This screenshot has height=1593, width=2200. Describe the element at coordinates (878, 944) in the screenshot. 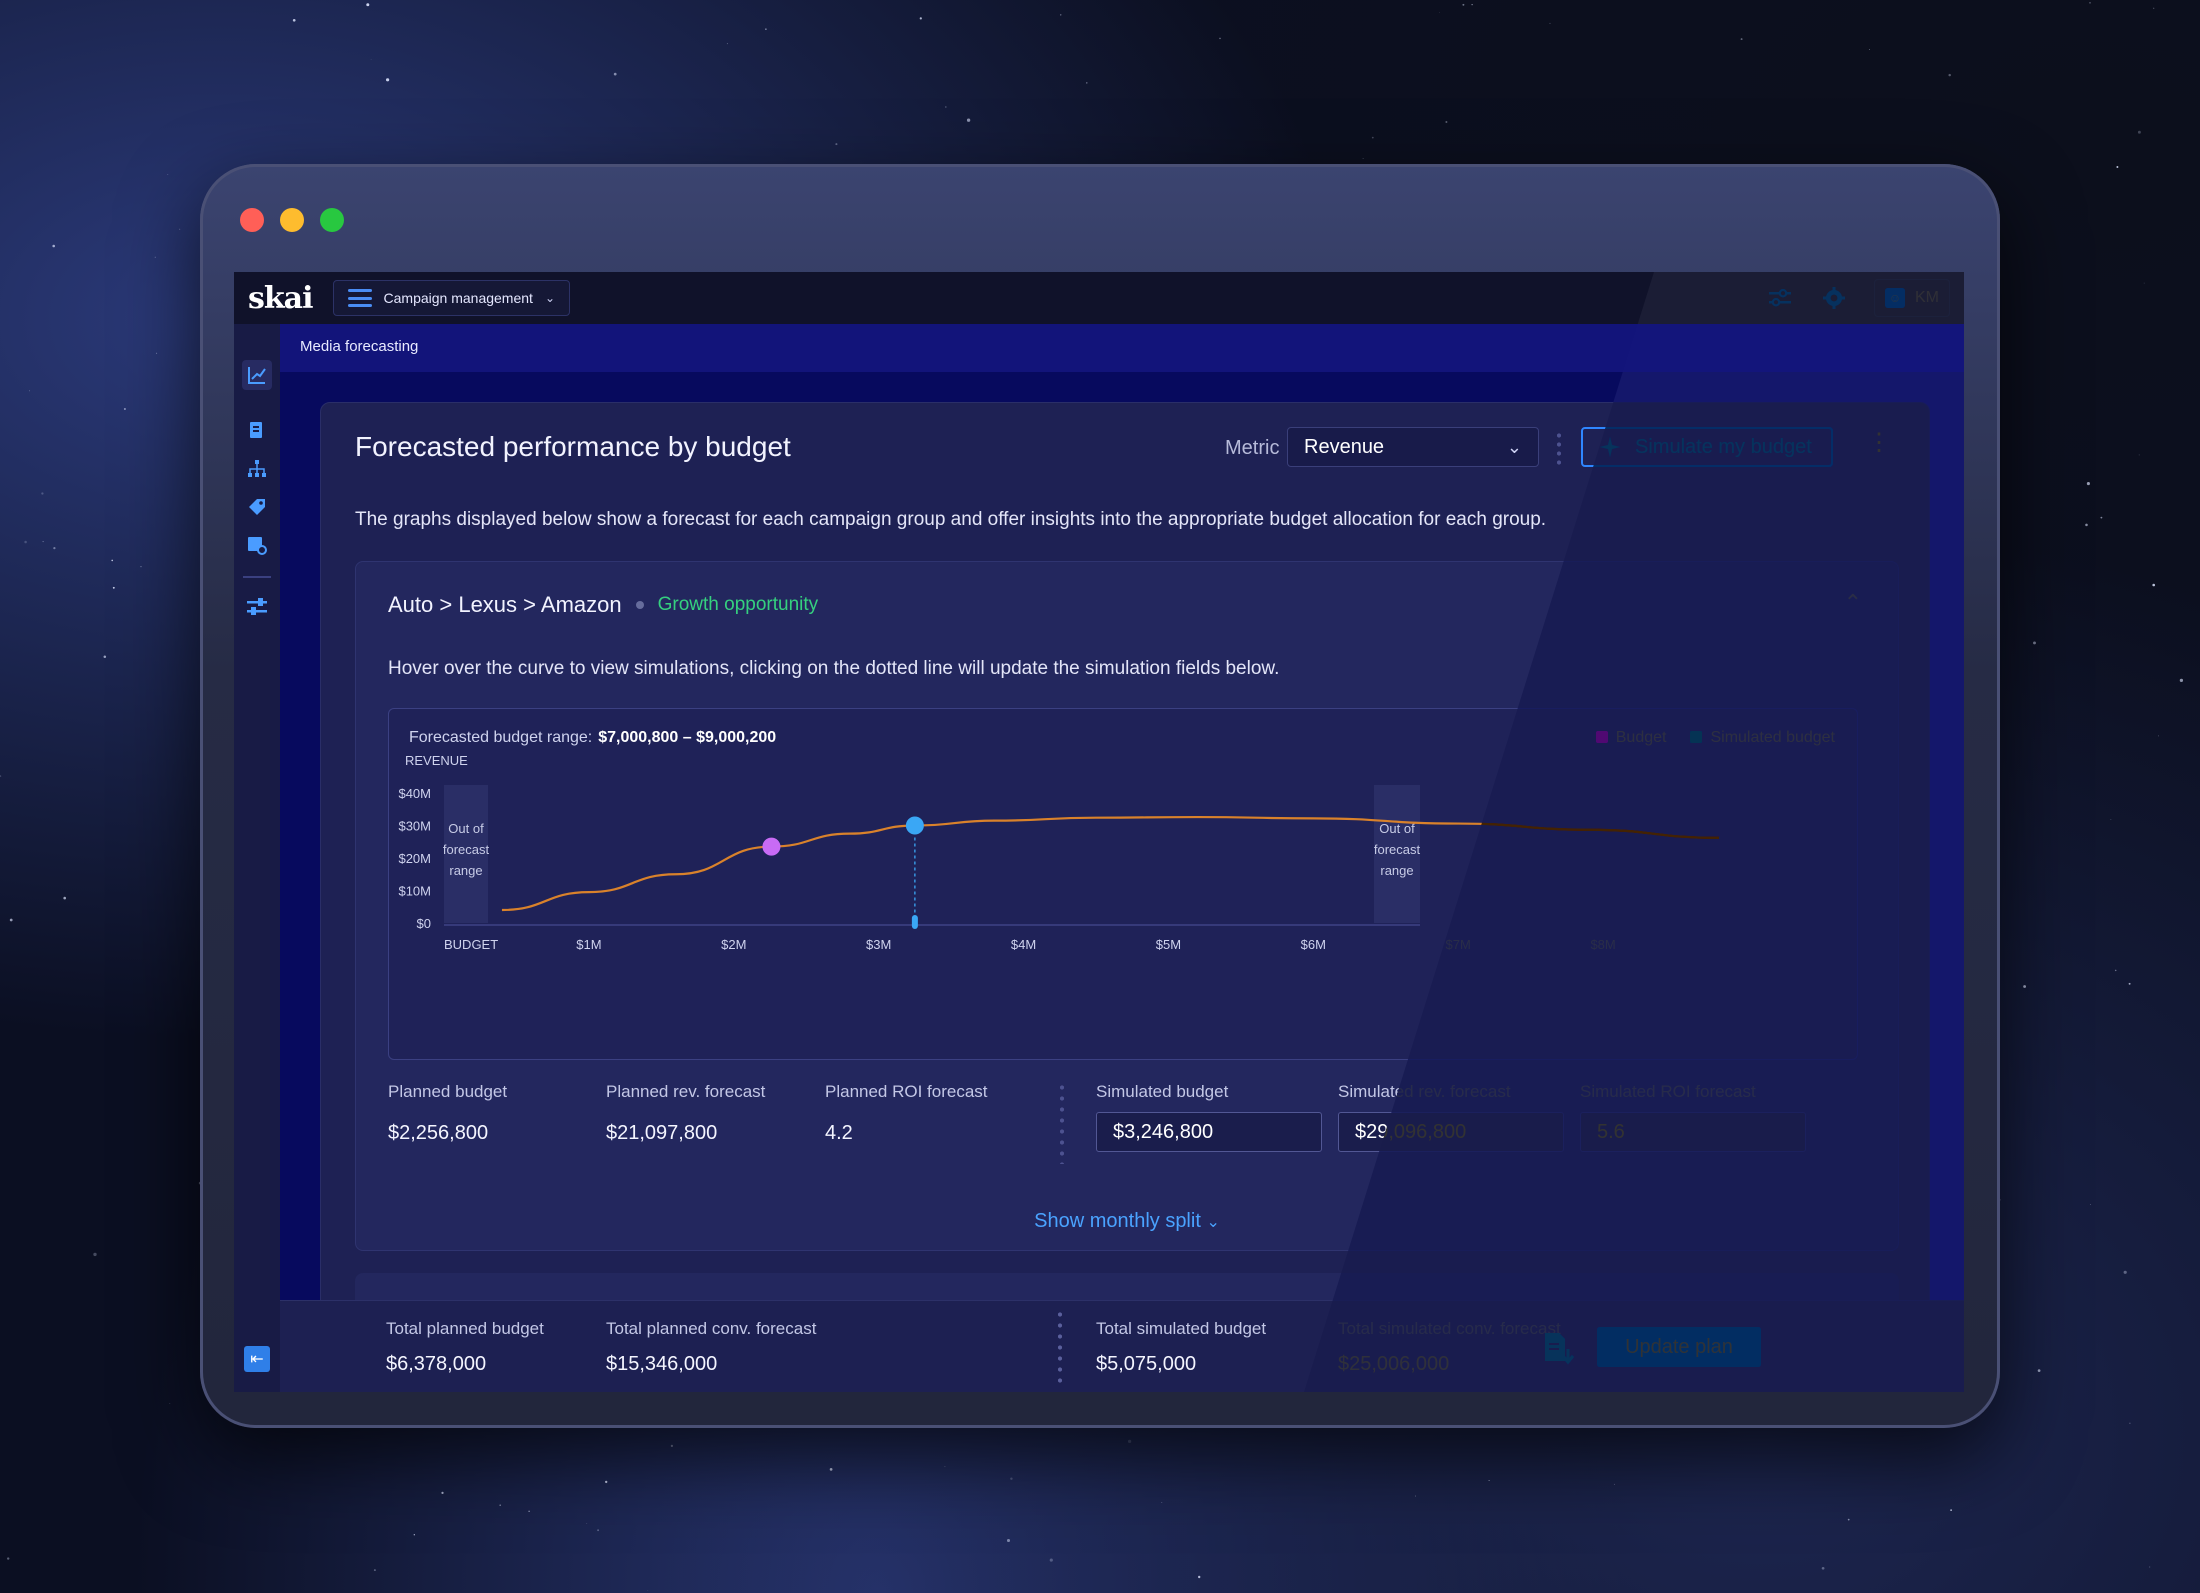

I see `x-tick-label: $3M` at that location.